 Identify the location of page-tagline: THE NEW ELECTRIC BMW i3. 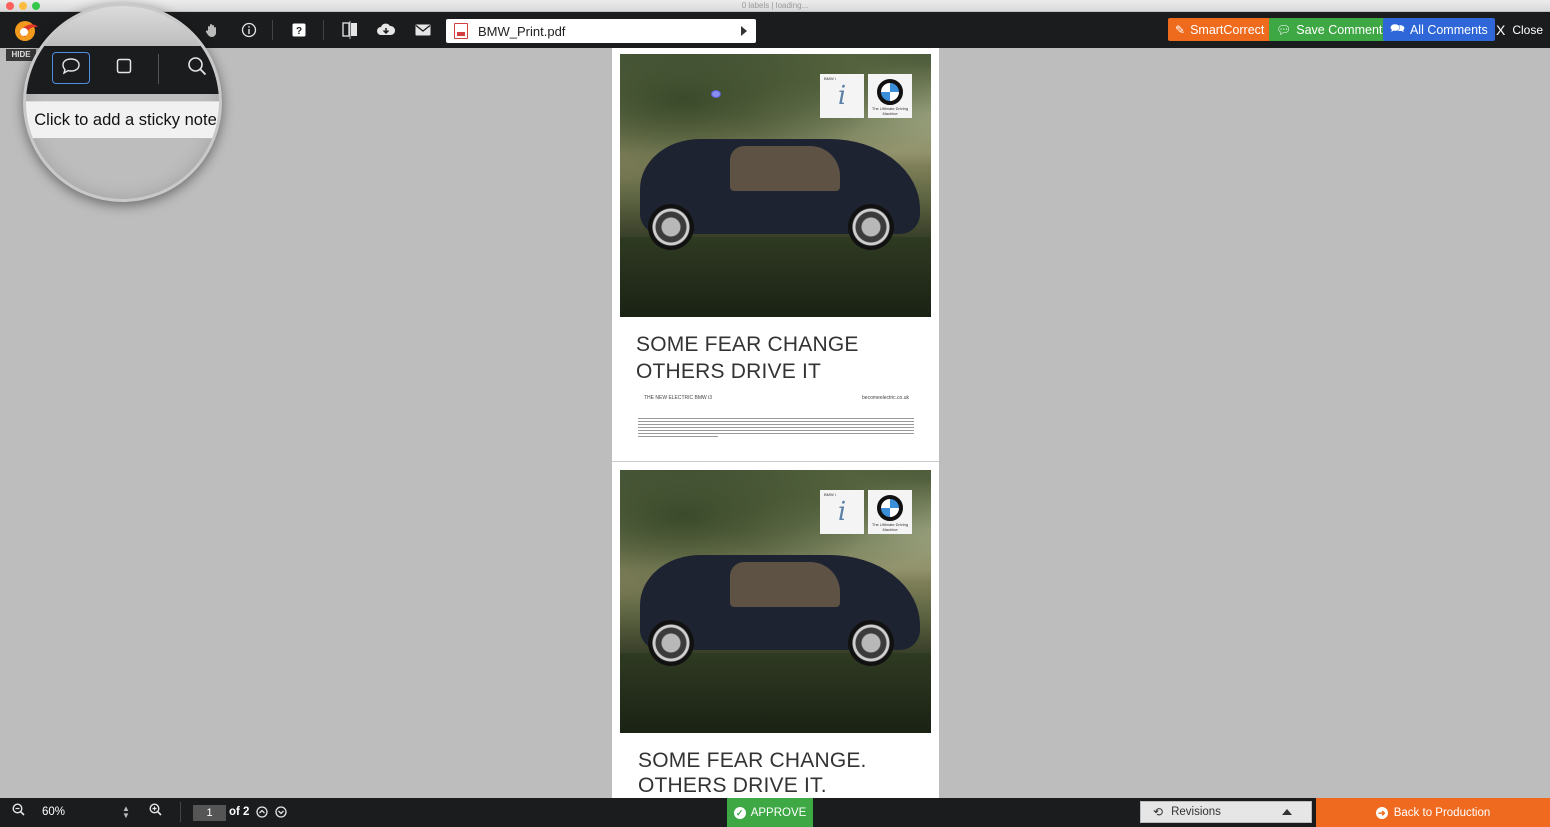
(678, 398).